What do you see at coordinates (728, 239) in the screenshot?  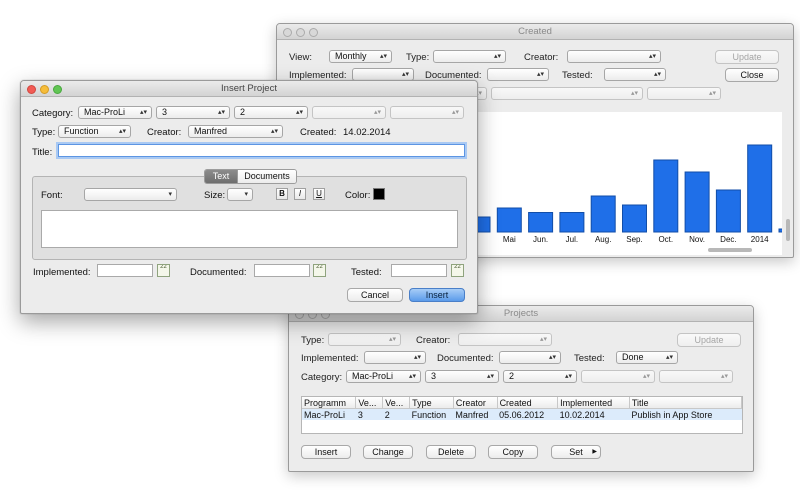 I see `x-tick-label: Dec.` at bounding box center [728, 239].